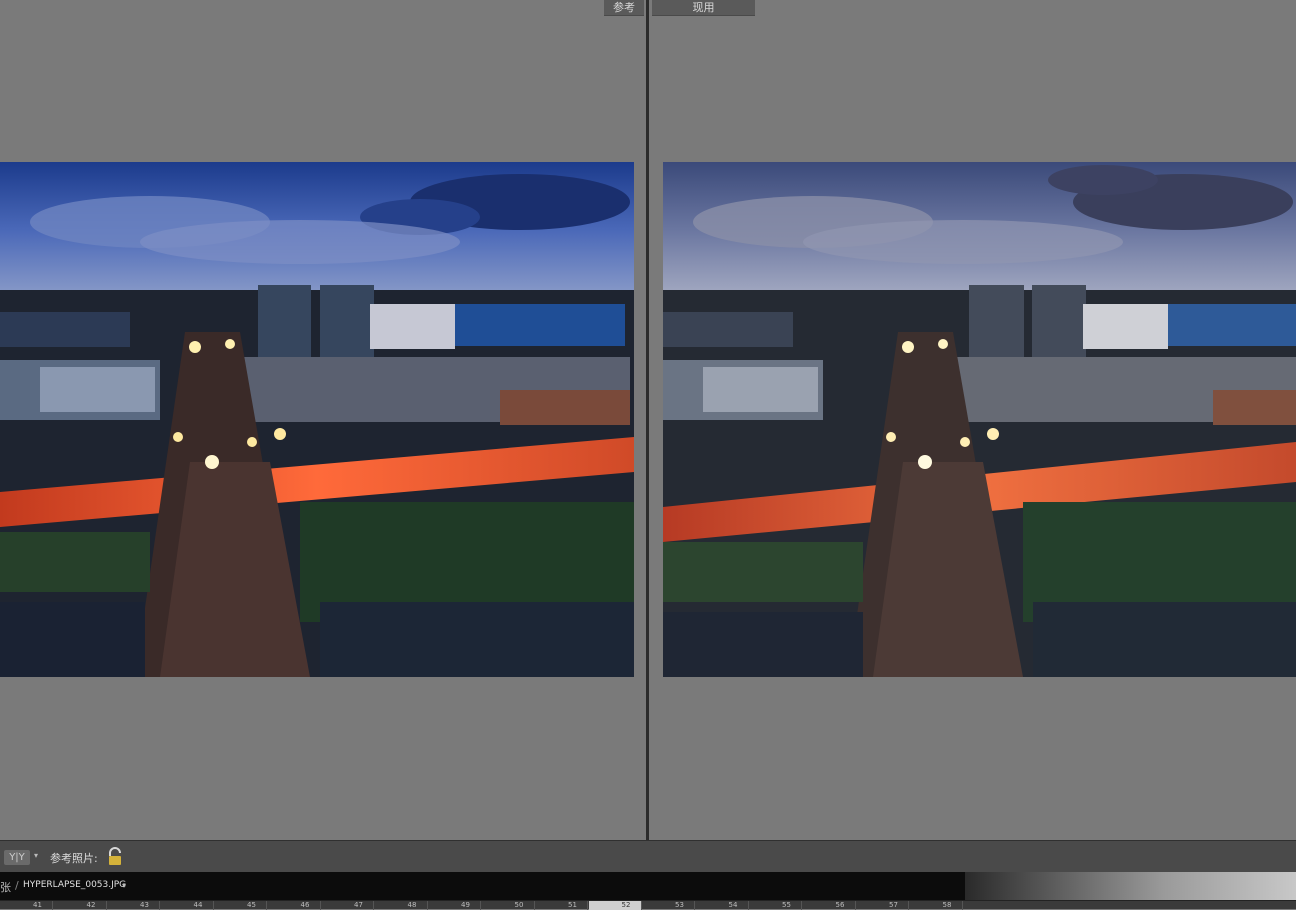 This screenshot has width=1296, height=910. What do you see at coordinates (115, 857) in the screenshot?
I see `lock-icon` at bounding box center [115, 857].